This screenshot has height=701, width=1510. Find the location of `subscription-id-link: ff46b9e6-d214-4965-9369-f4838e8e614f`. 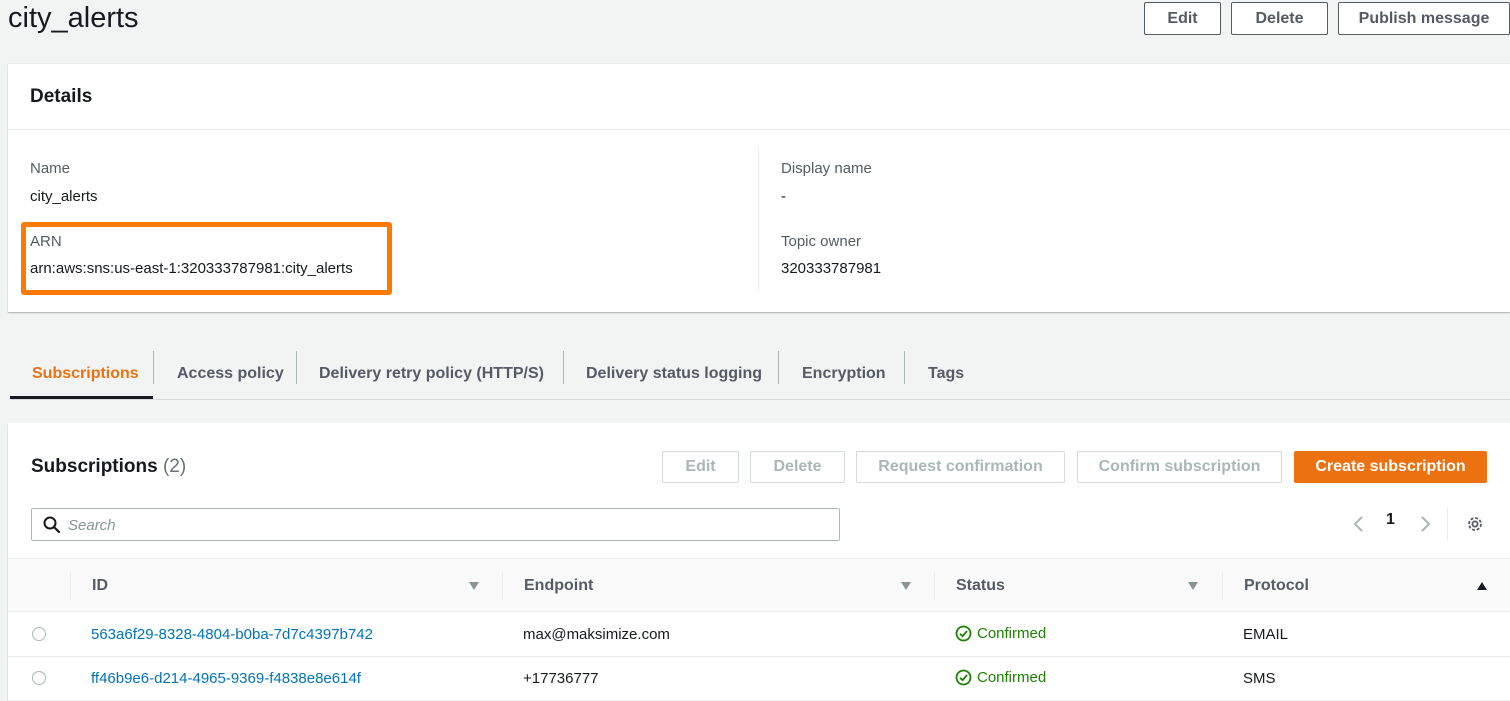

subscription-id-link: ff46b9e6-d214-4965-9369-f4838e8e614f is located at coordinates (226, 678).